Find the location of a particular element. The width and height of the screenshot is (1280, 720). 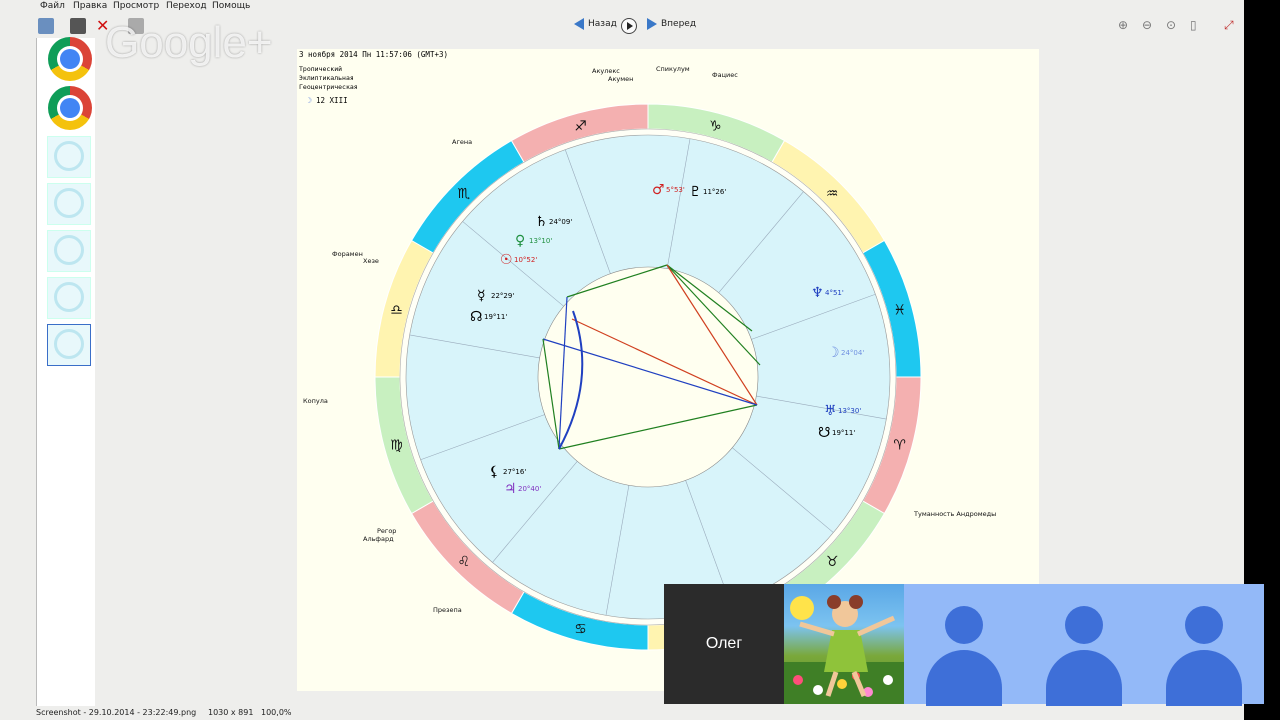

fixed-star-label: Акумен is located at coordinates (620, 79).